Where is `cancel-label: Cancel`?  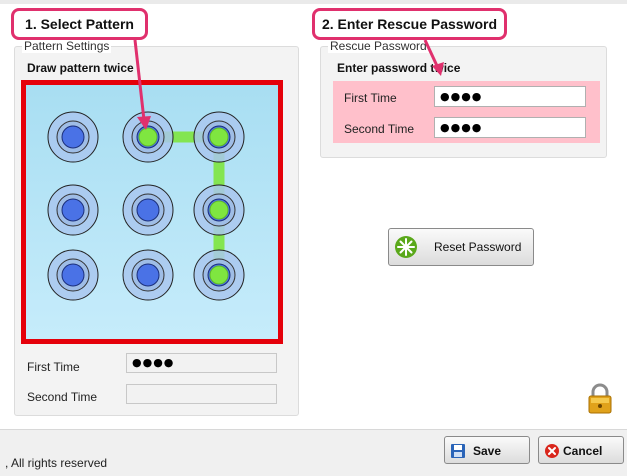
cancel-label: Cancel is located at coordinates (583, 451).